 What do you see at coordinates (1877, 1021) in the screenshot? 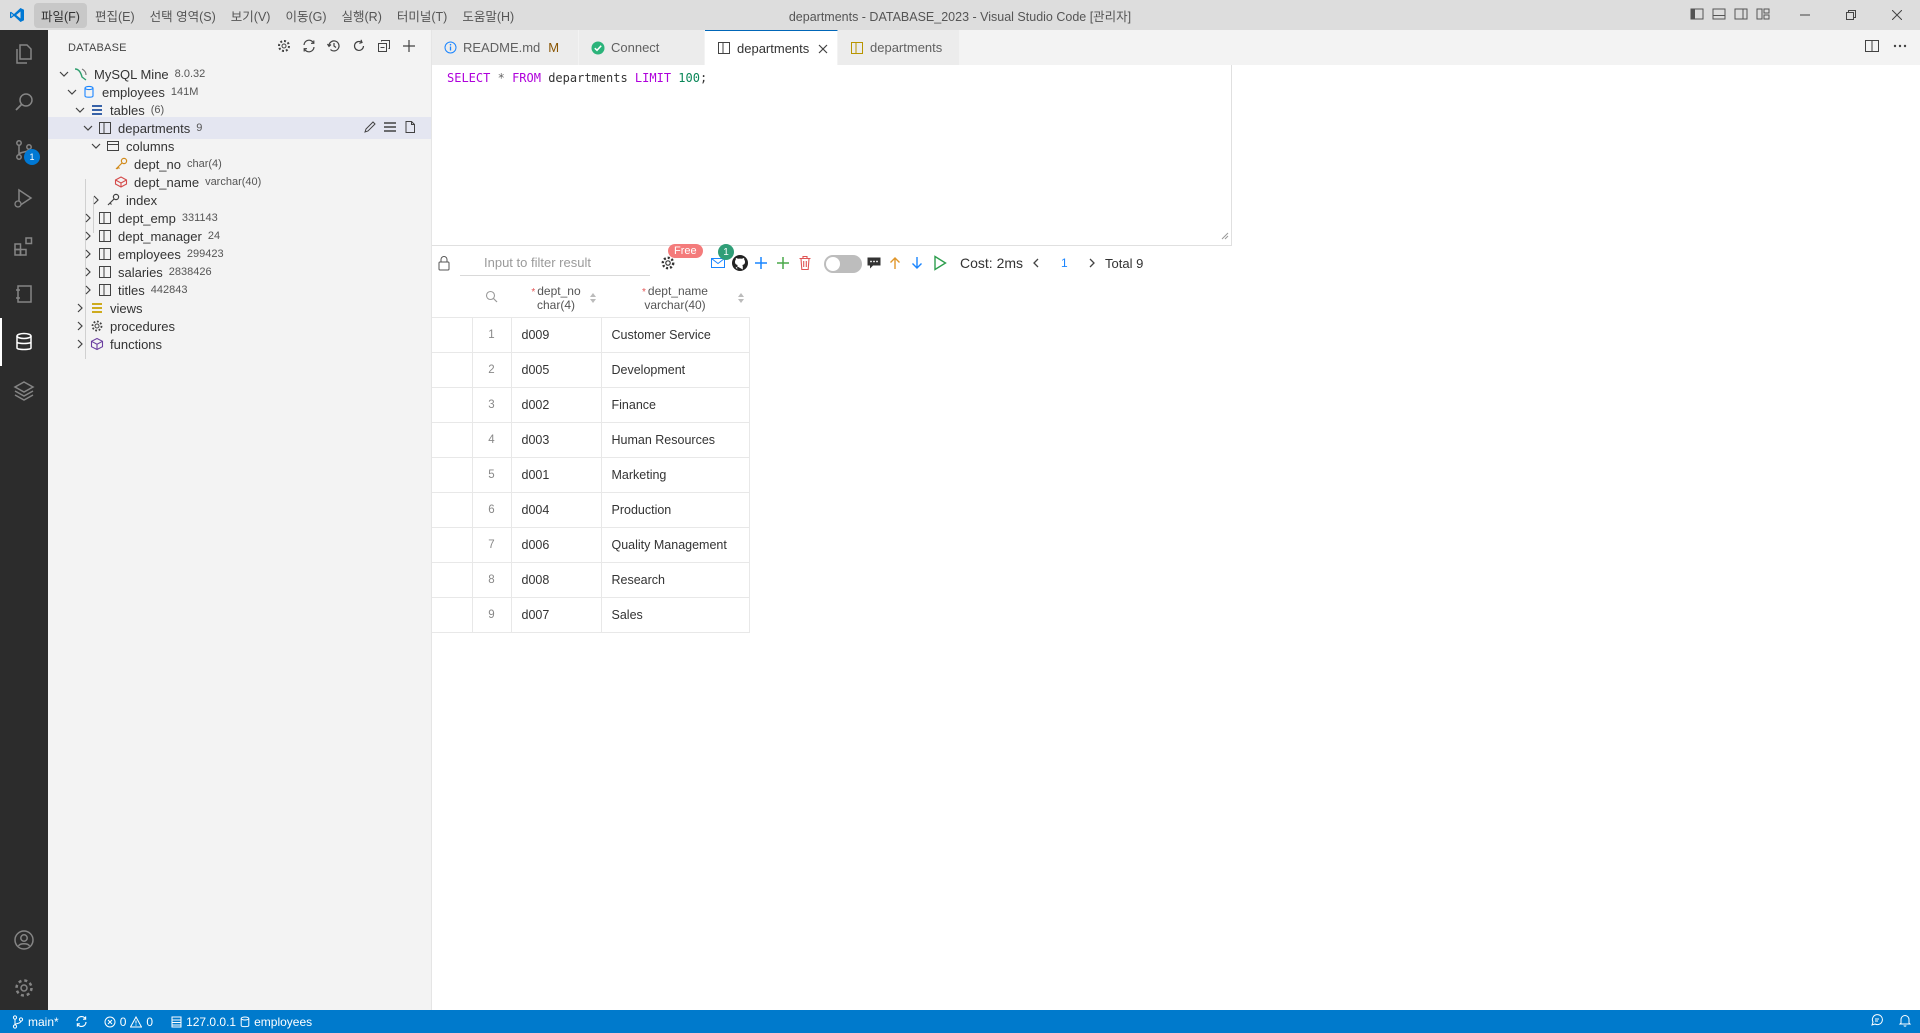
I see `feedback-icon` at bounding box center [1877, 1021].